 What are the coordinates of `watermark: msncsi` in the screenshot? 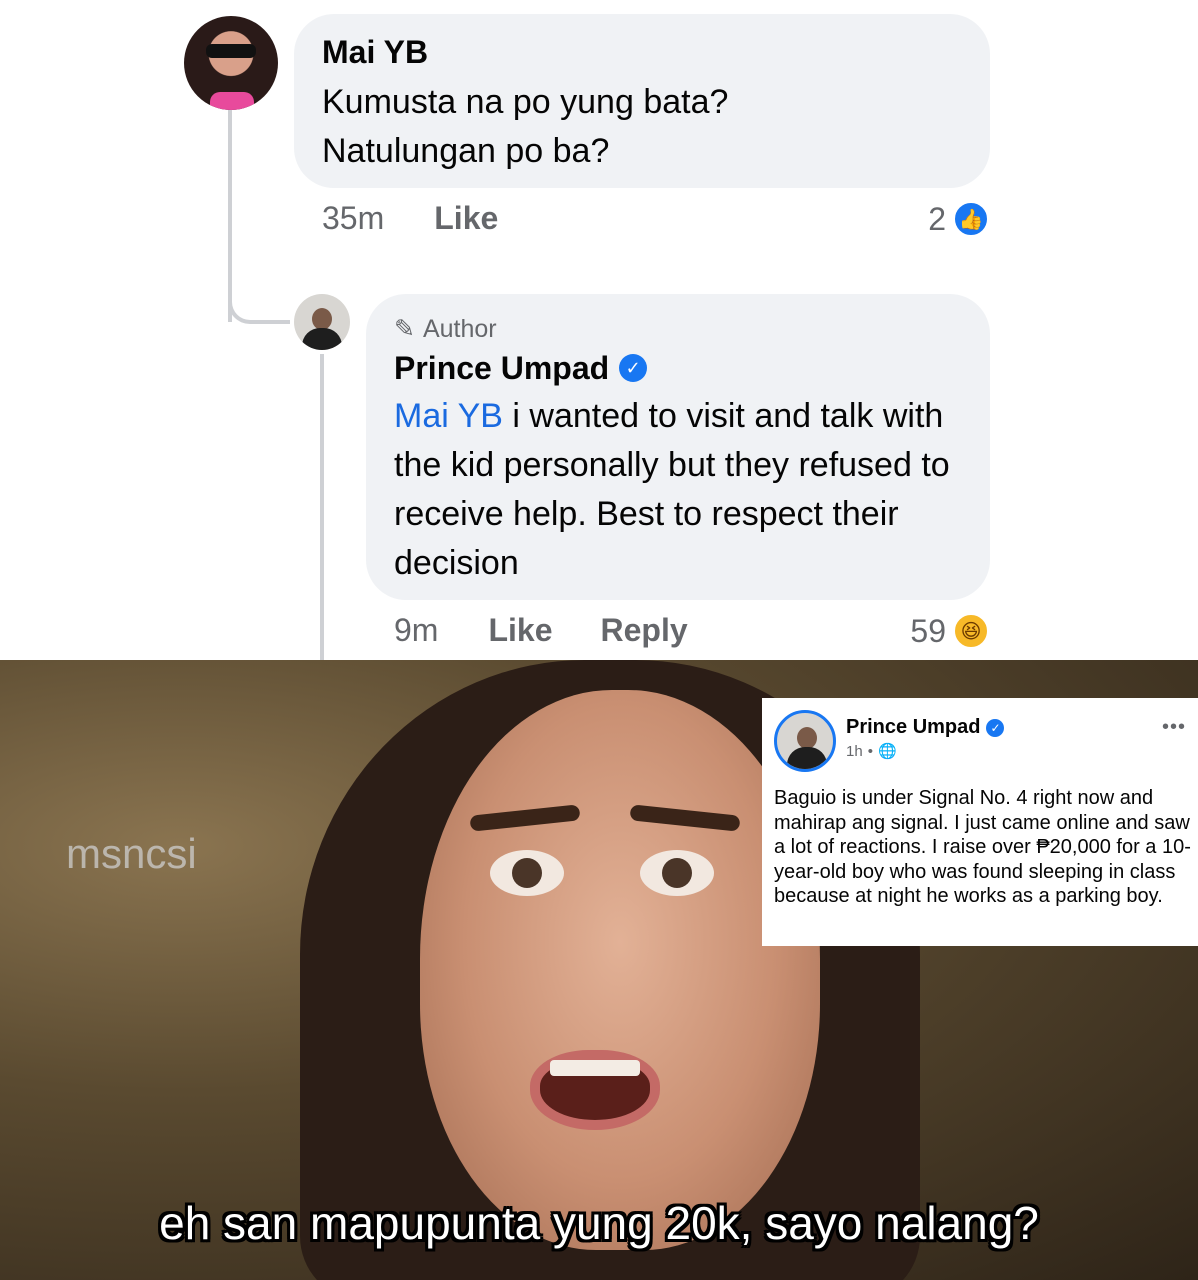 It's located at (131, 853).